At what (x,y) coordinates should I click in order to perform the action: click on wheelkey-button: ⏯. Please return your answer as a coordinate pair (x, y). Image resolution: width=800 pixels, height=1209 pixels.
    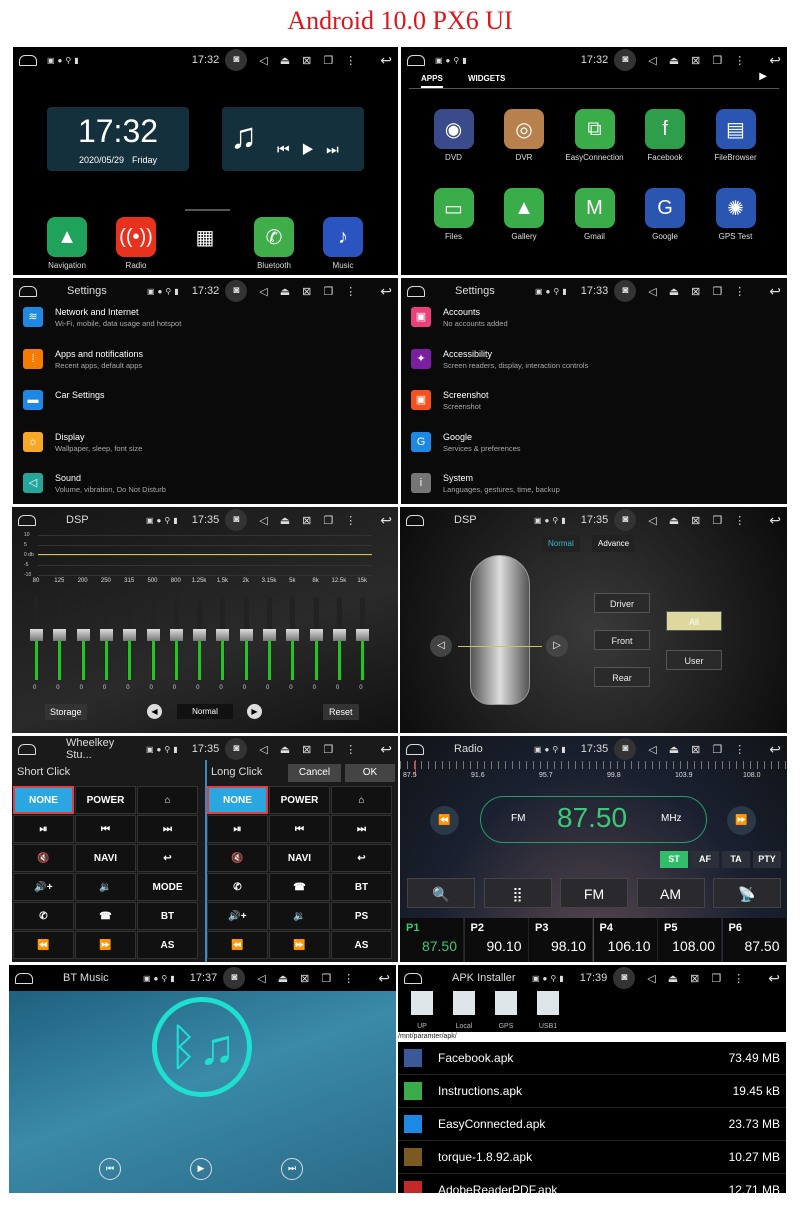
    Looking at the image, I should click on (237, 829).